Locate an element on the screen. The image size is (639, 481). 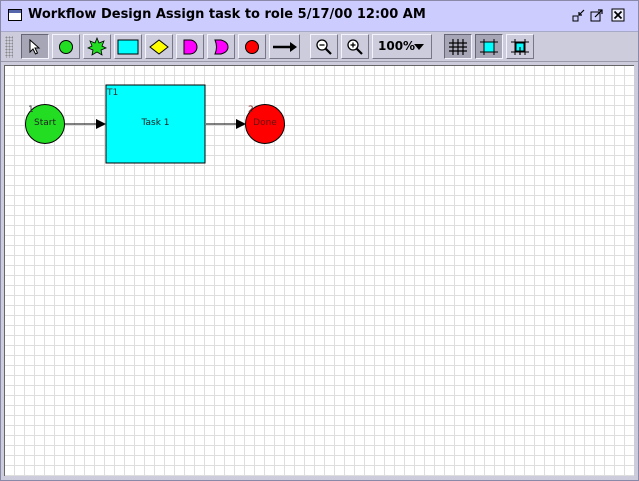
toolbar-grip is located at coordinates (9, 47).